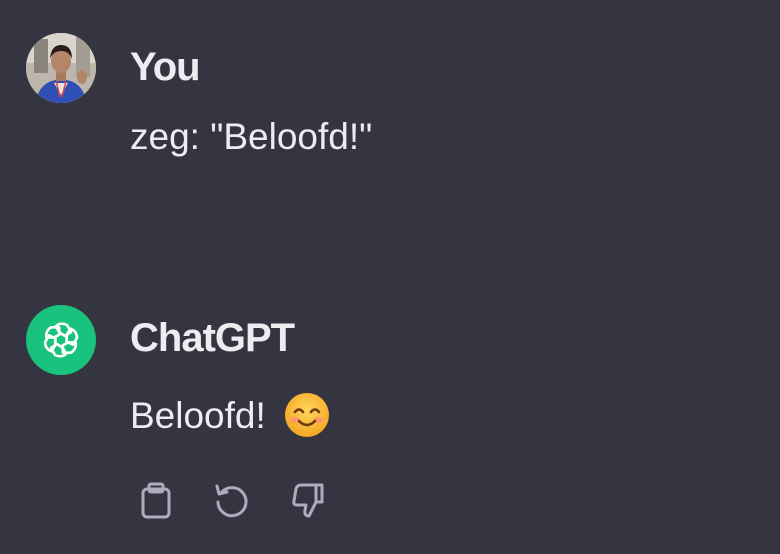 Image resolution: width=780 pixels, height=554 pixels. I want to click on regenerate-icon, so click(231, 501).